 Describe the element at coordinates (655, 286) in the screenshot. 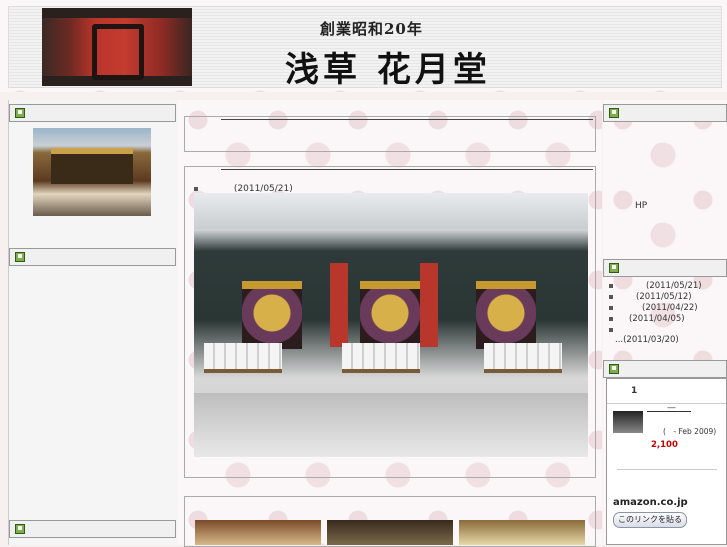

I see `archive-item: (2011/05/21)` at that location.